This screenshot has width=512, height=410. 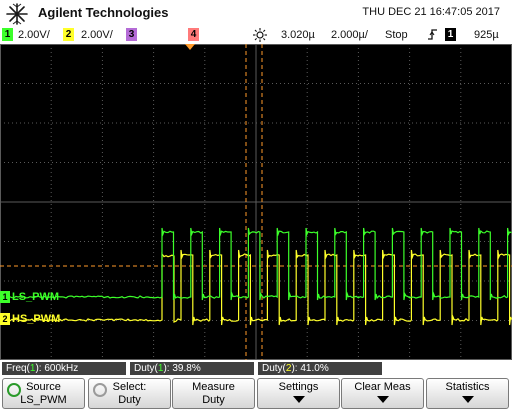 I want to click on trigger-level: 925µ, so click(x=486, y=35).